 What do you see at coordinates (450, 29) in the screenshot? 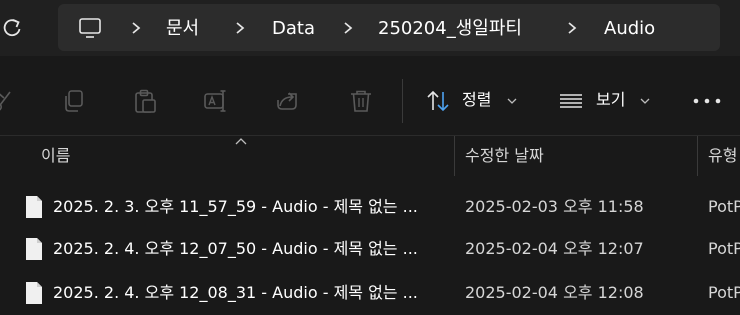
I see `breadcrumb-birthday-party: 250204_생일파티` at bounding box center [450, 29].